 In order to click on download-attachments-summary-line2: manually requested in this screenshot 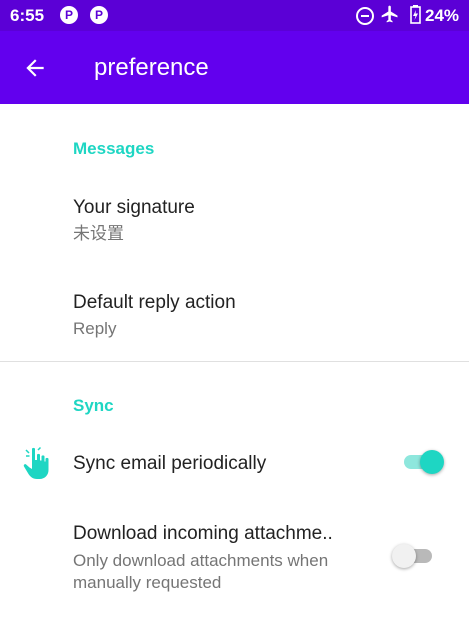, I will do `click(147, 582)`.